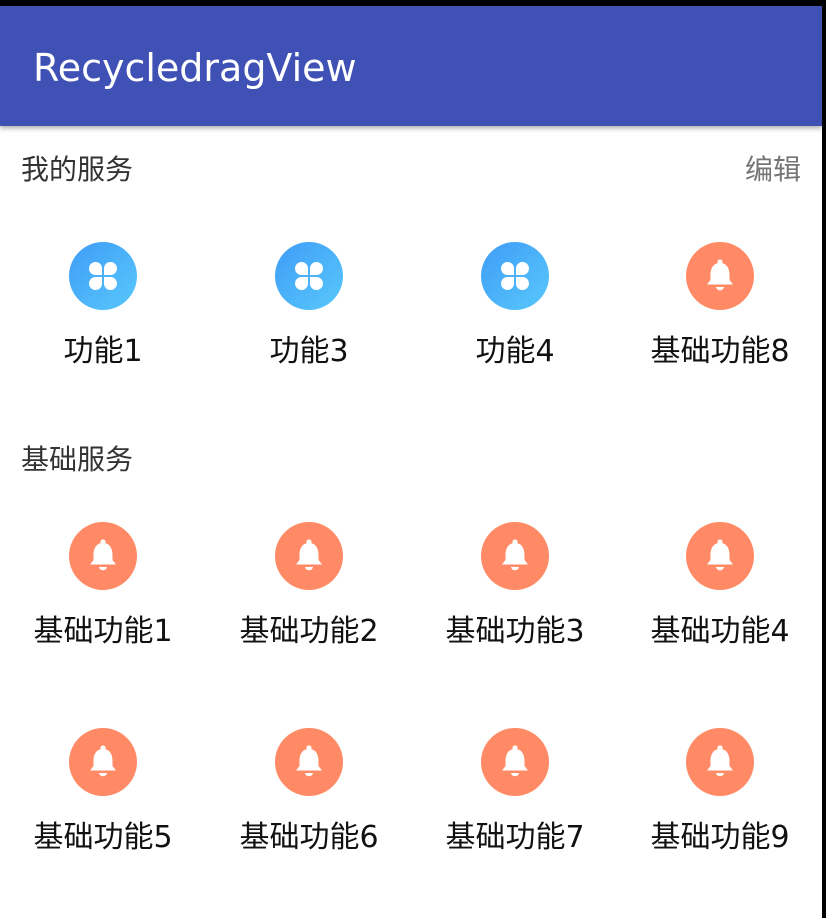  Describe the element at coordinates (720, 818) in the screenshot. I see `grid-item: 基础功能9` at that location.